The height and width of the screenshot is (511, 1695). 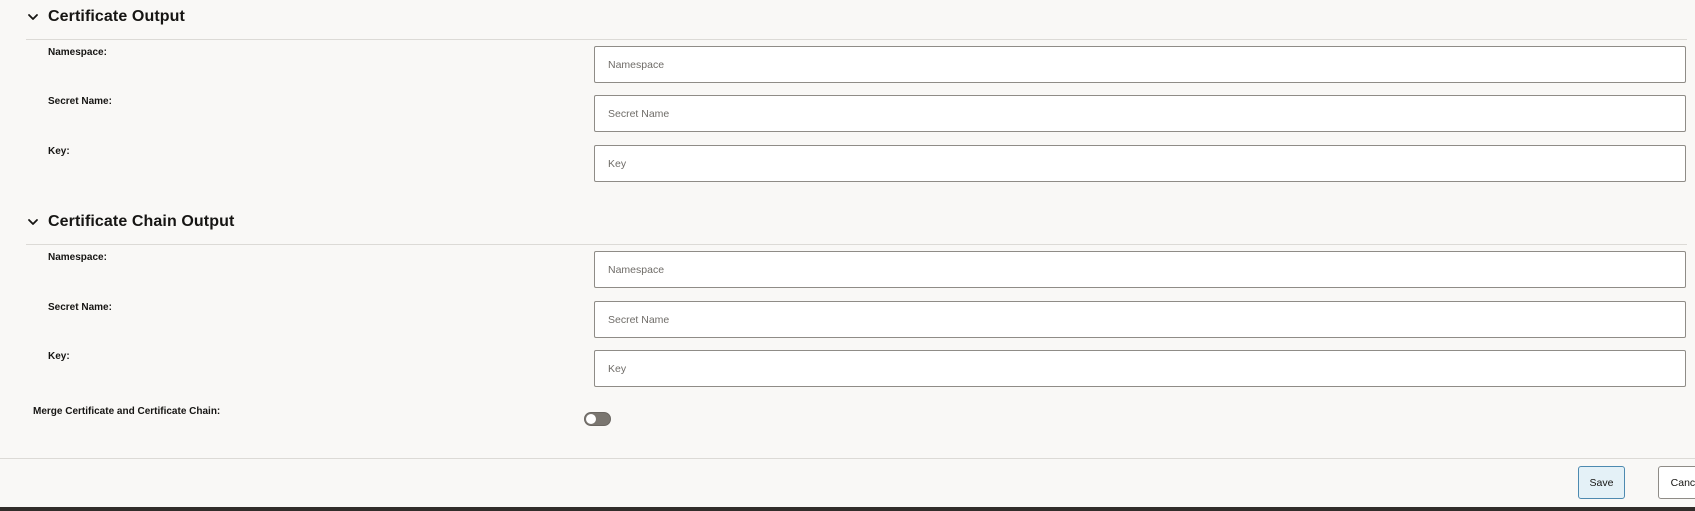 I want to click on namespace-label: Namespace:, so click(x=77, y=52).